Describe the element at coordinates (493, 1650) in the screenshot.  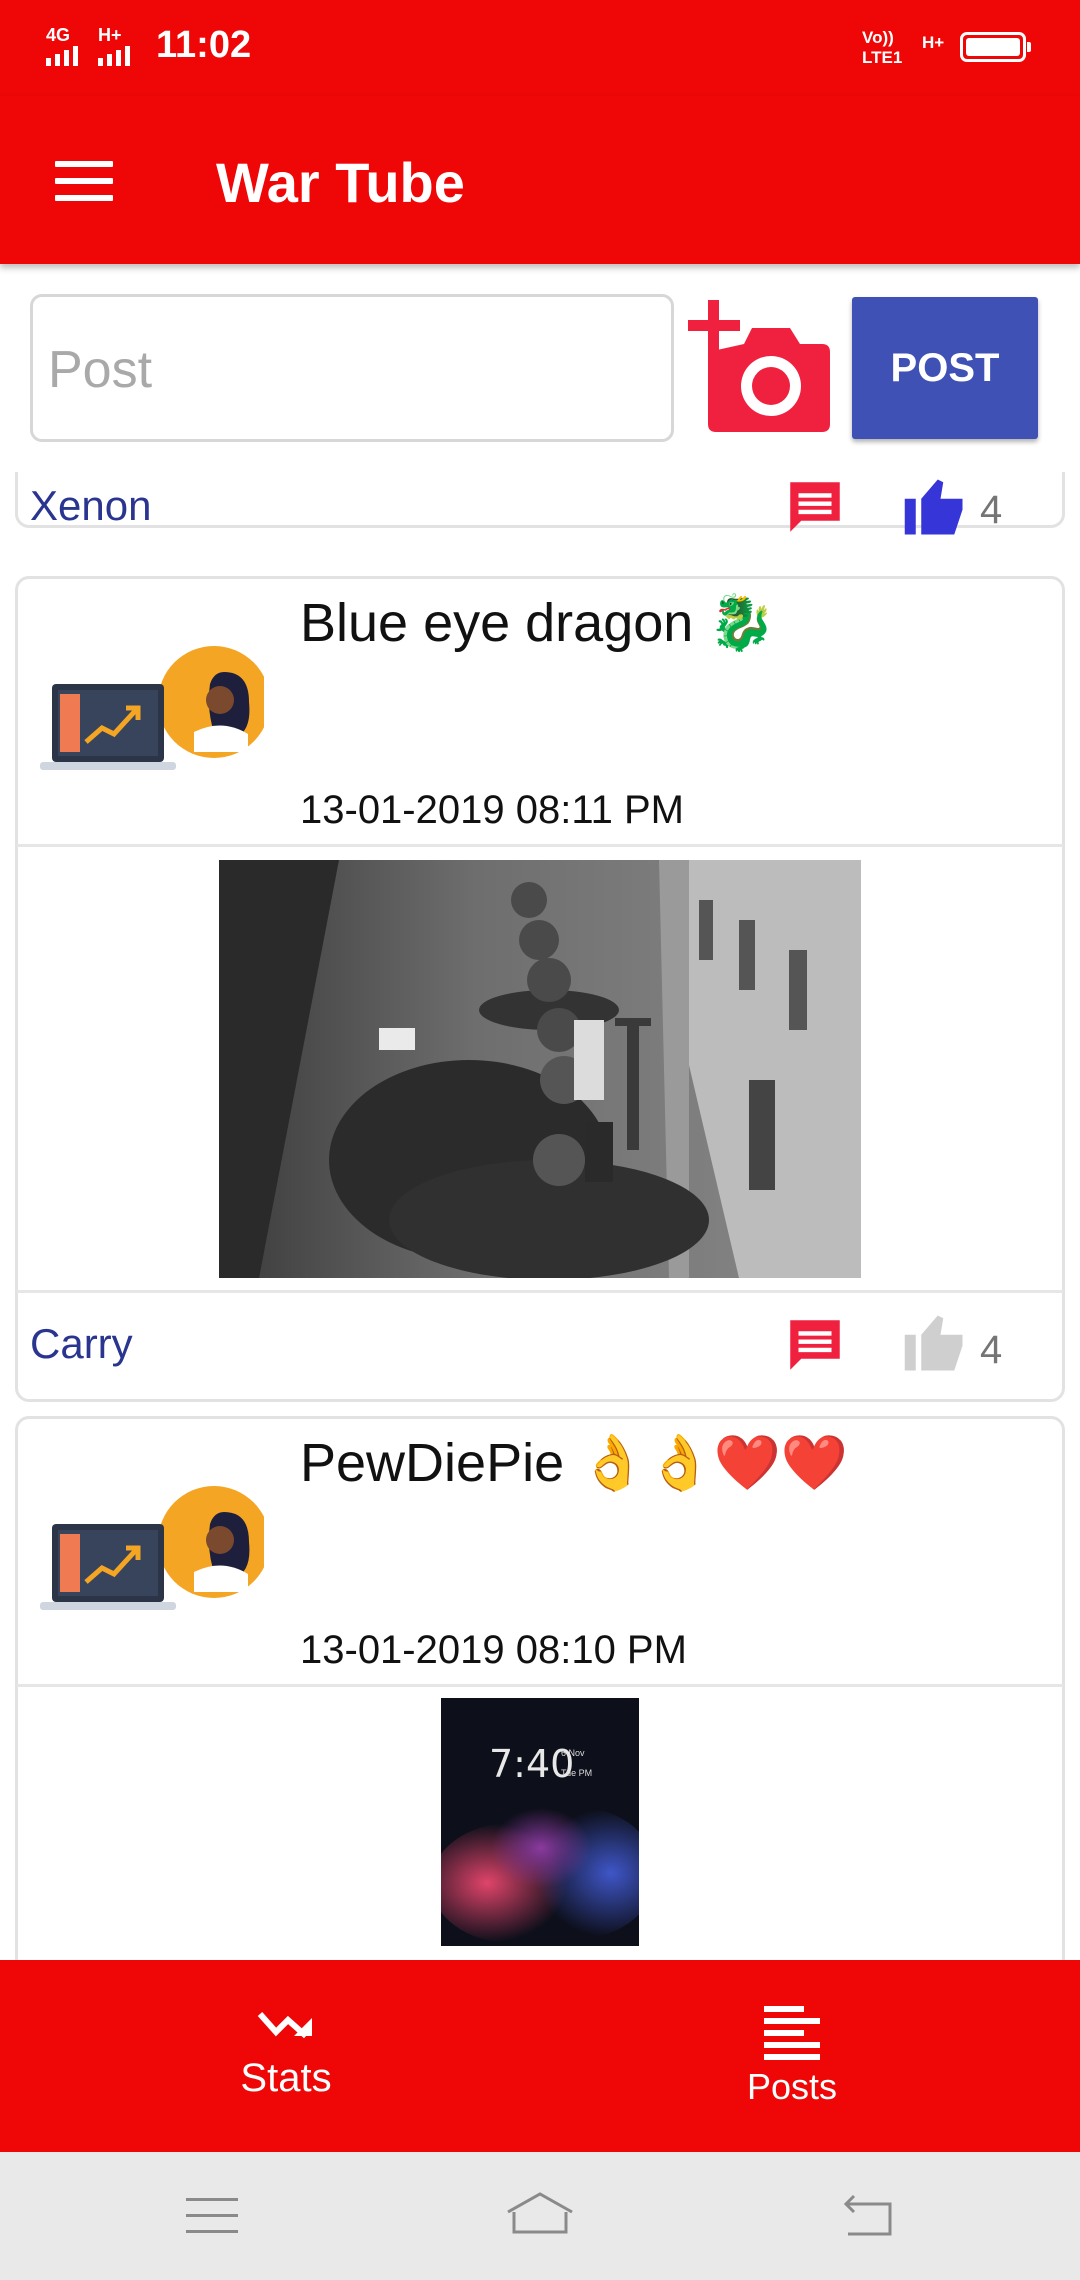
I see `post-date: 13-01-2019 08:10 PM` at that location.